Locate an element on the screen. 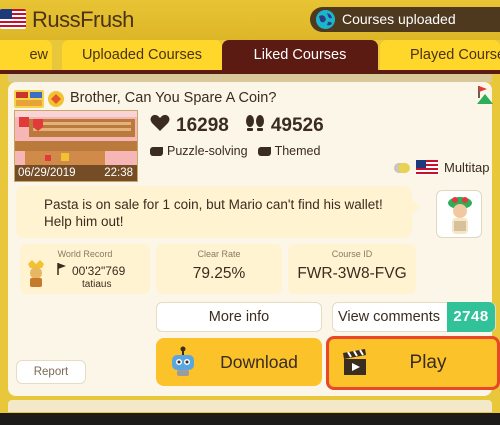 The height and width of the screenshot is (425, 500). view-comments-label: View comments is located at coordinates (389, 317).